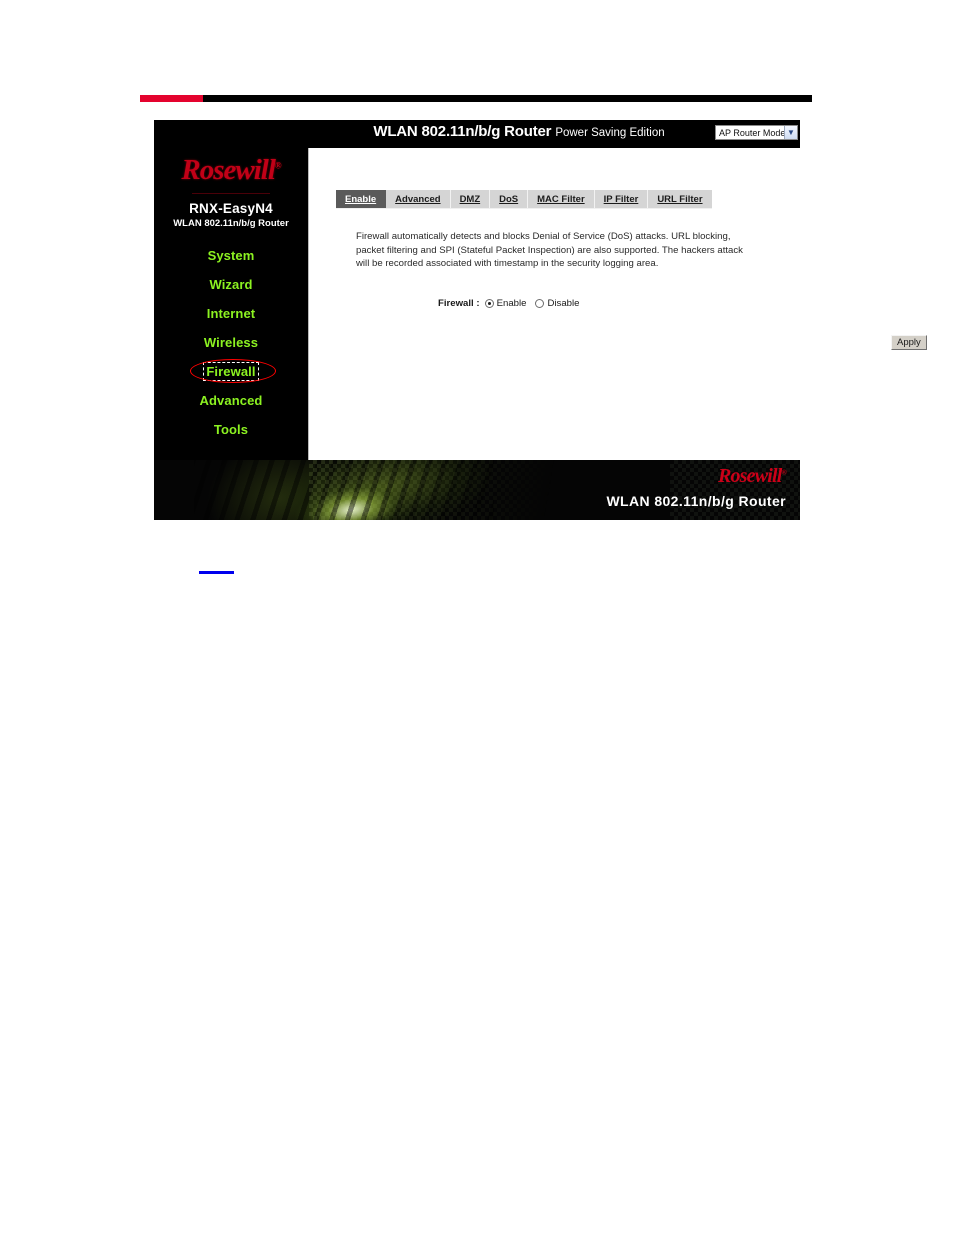 This screenshot has width=954, height=1235. Describe the element at coordinates (563, 303) in the screenshot. I see `radio-label: Disable` at that location.